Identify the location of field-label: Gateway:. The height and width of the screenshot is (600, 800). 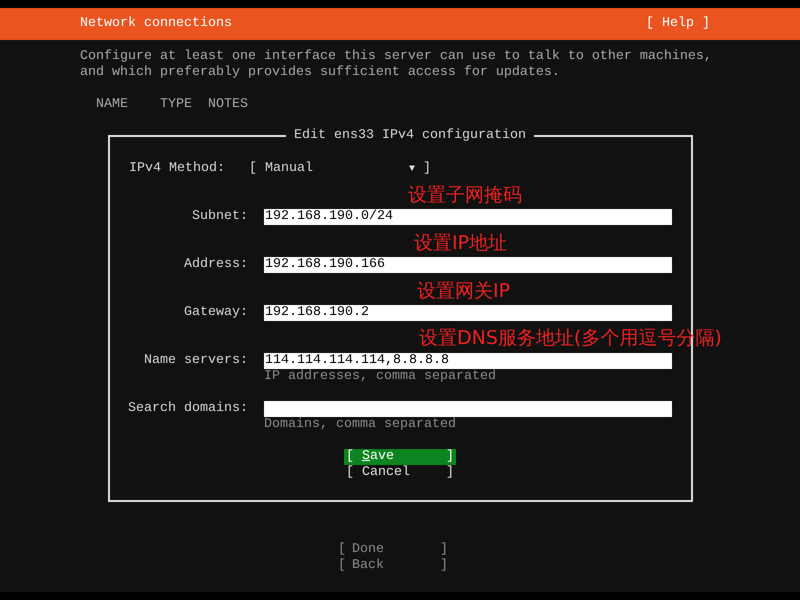
(215, 313).